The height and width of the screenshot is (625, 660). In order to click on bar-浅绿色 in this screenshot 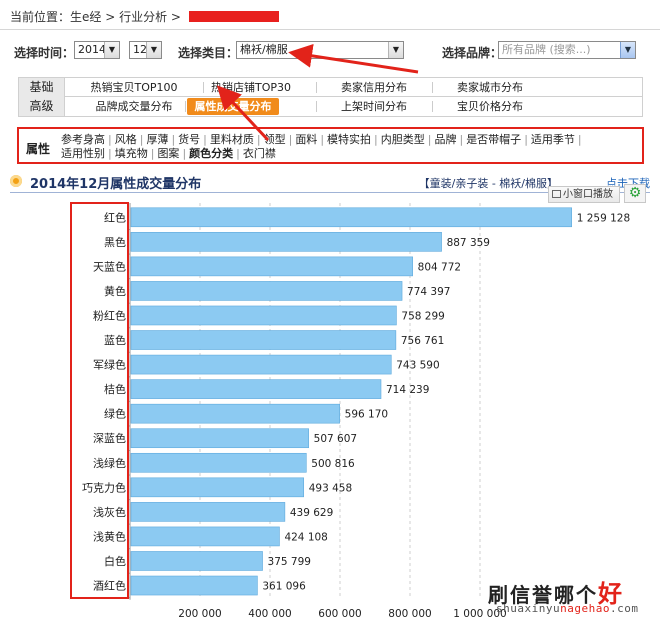, I will do `click(218, 462)`.